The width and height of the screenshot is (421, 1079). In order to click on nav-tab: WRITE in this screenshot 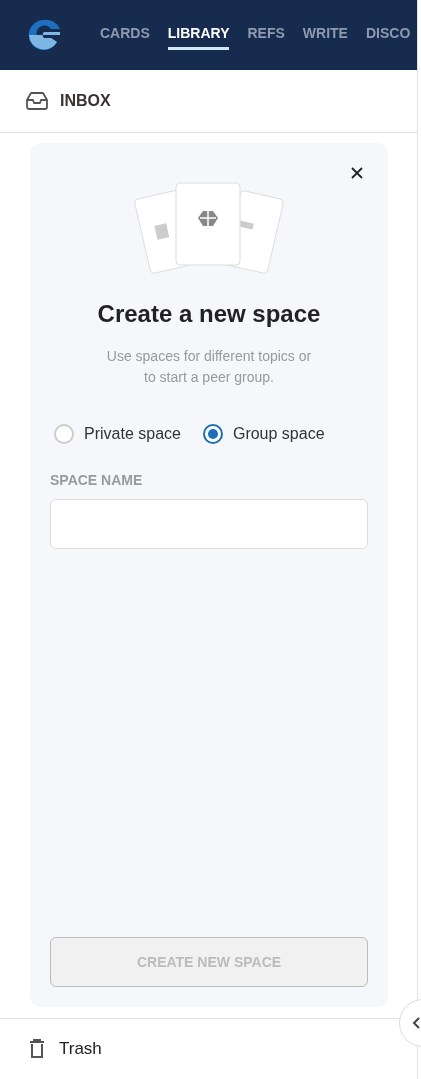, I will do `click(325, 35)`.